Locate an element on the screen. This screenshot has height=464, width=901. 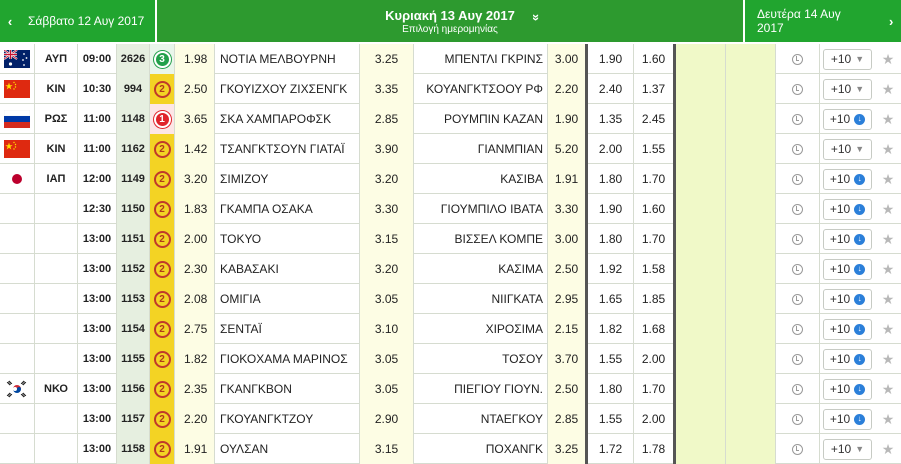
draw-odds: 2.85 is located at coordinates (386, 119).